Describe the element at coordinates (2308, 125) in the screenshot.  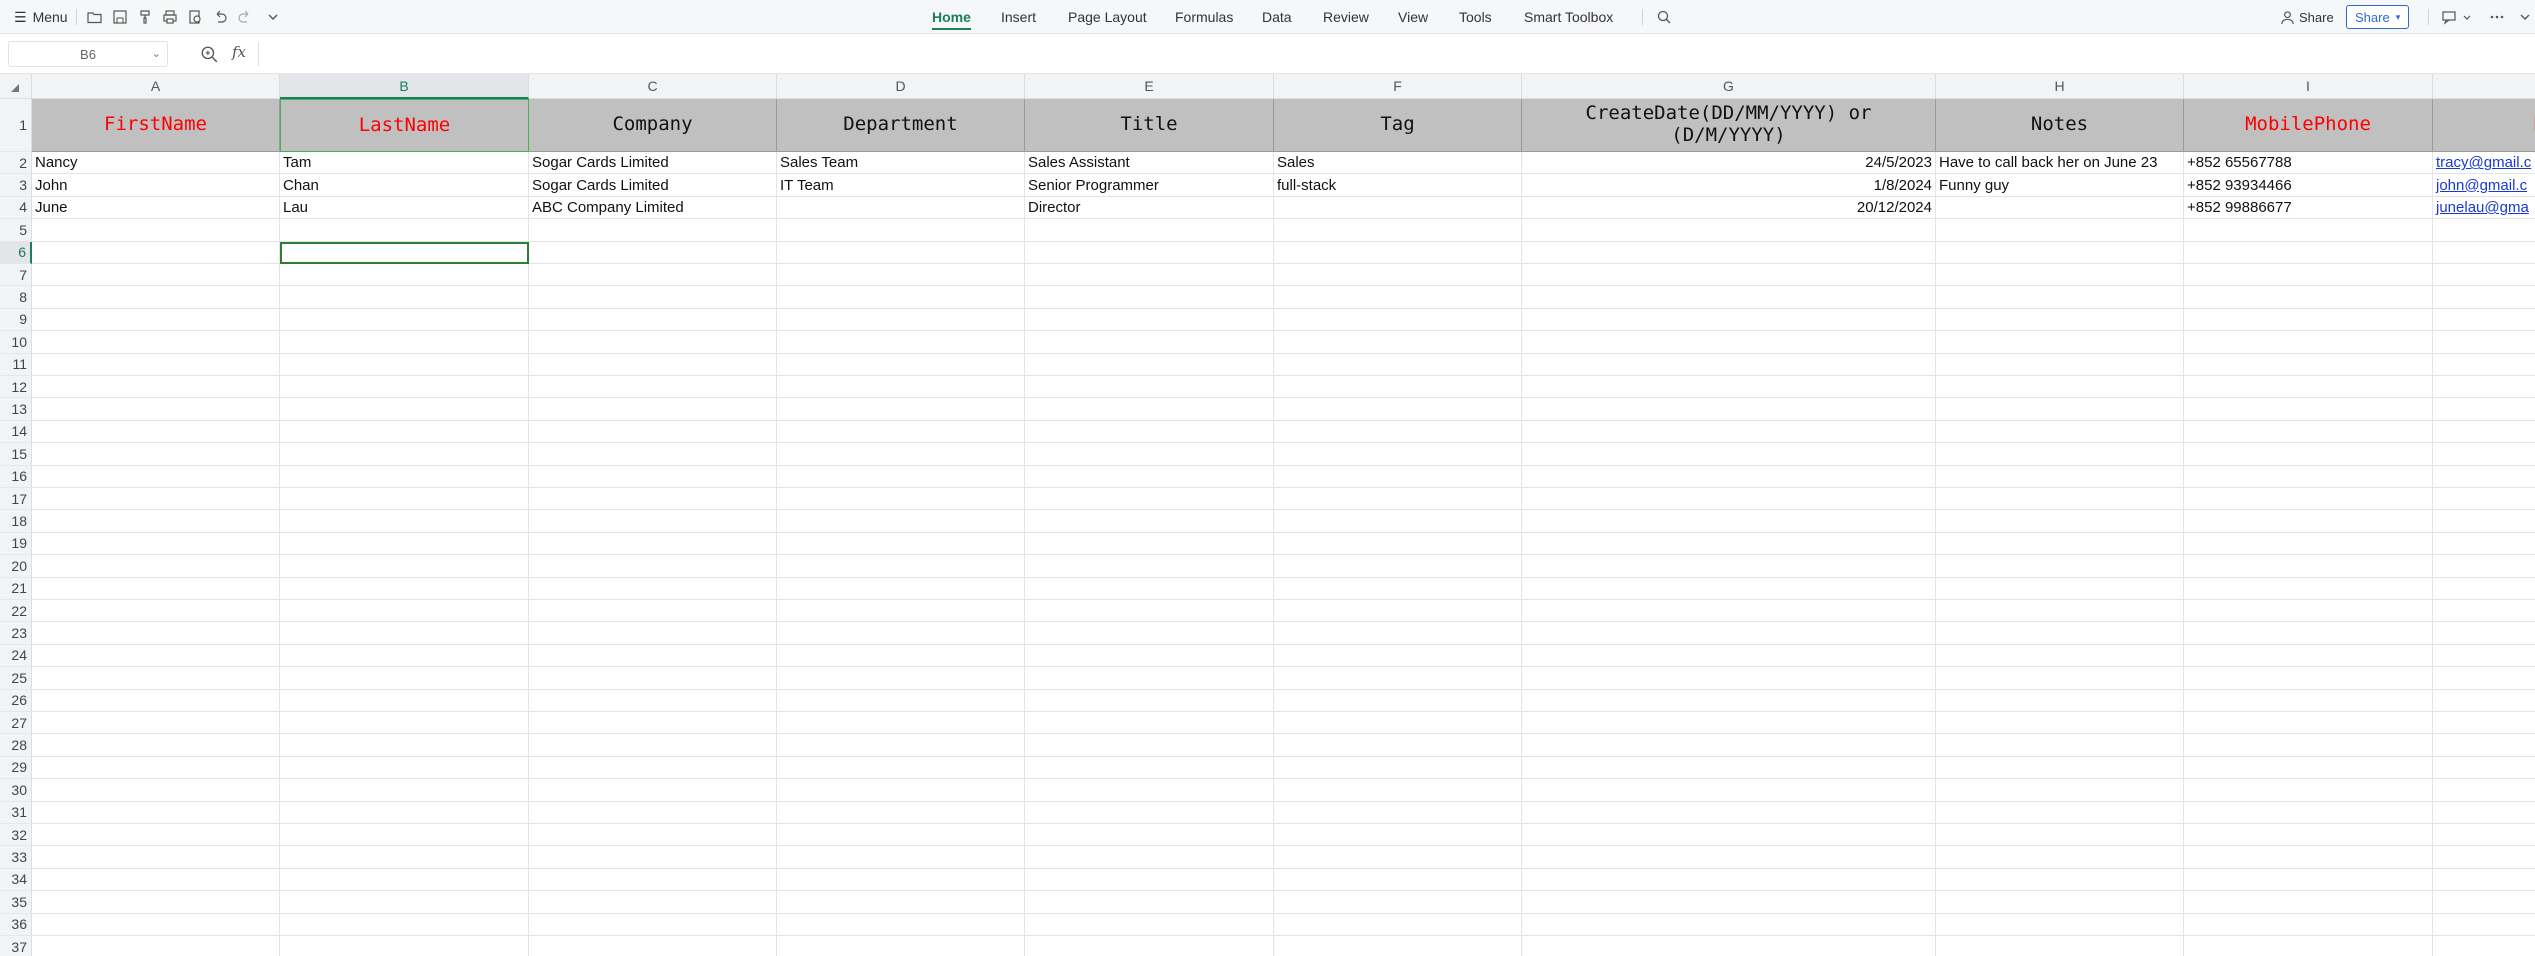
I see `header-cell: MobilePhone` at that location.